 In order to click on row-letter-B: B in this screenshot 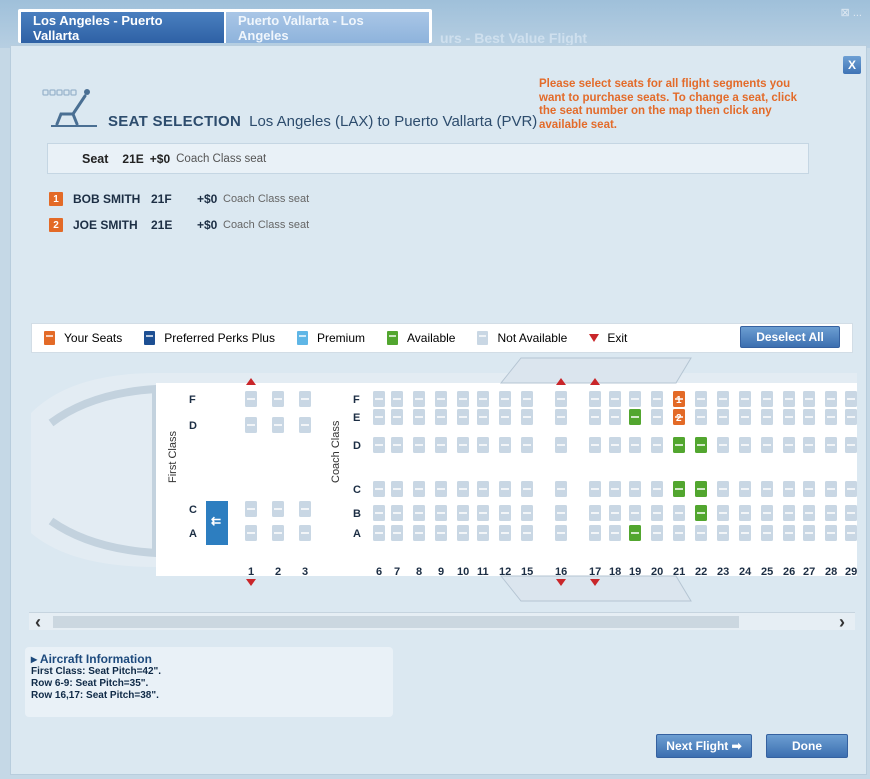, I will do `click(357, 514)`.